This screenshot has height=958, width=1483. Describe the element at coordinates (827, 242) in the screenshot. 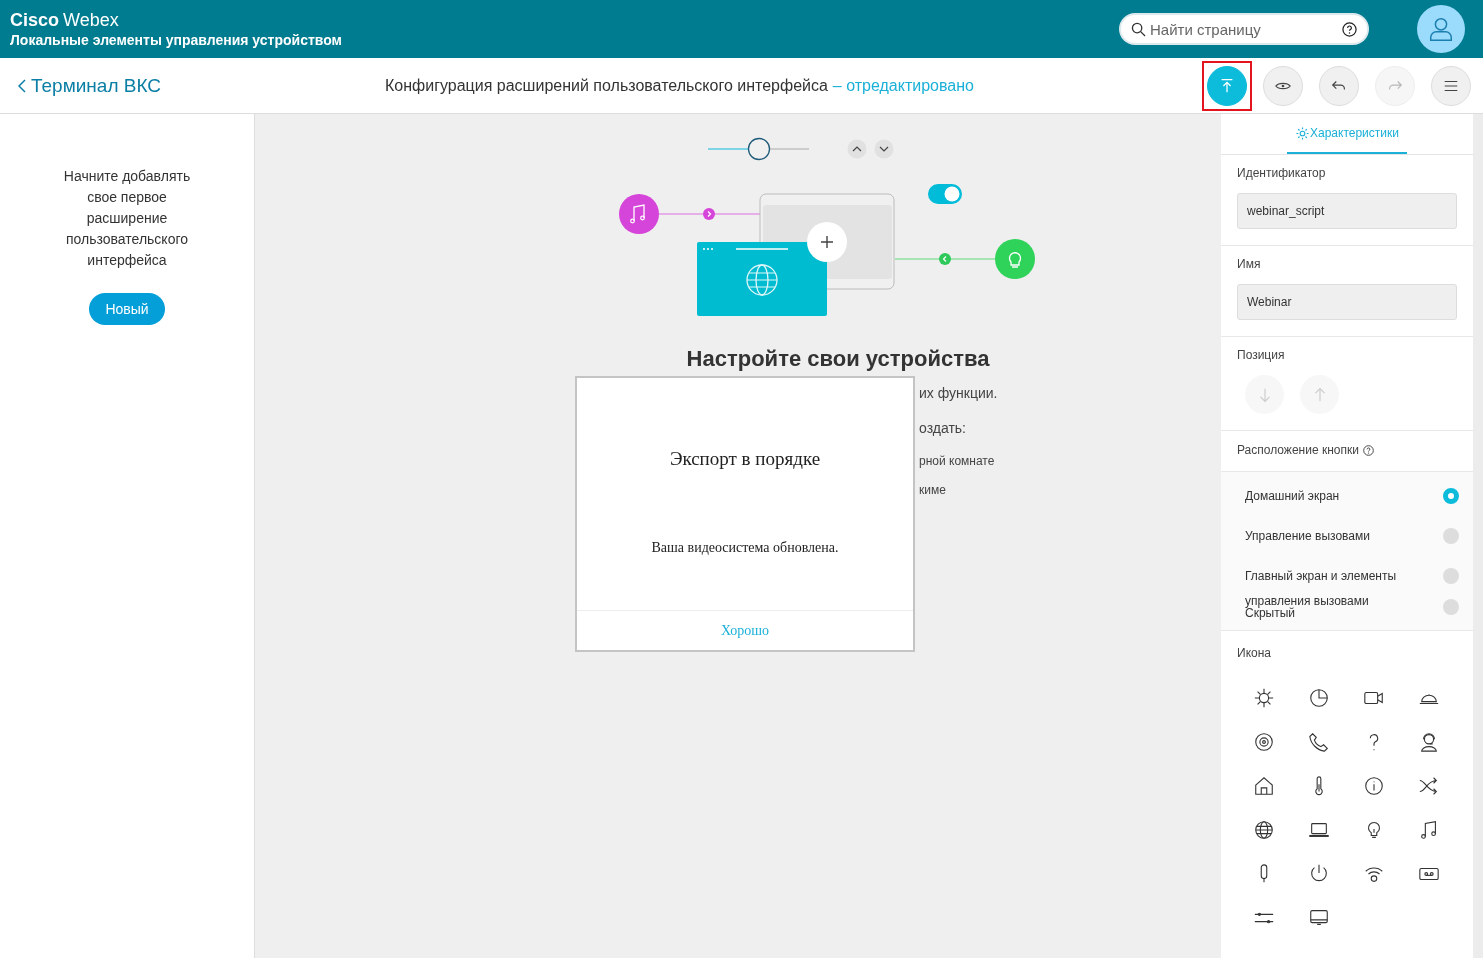

I see `add-icon` at that location.